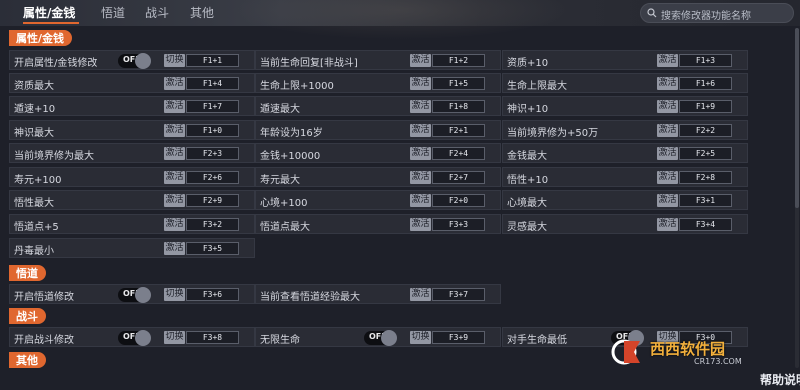 This screenshot has height=390, width=800. What do you see at coordinates (458, 294) in the screenshot?
I see `hotkey-field: F3+7` at bounding box center [458, 294].